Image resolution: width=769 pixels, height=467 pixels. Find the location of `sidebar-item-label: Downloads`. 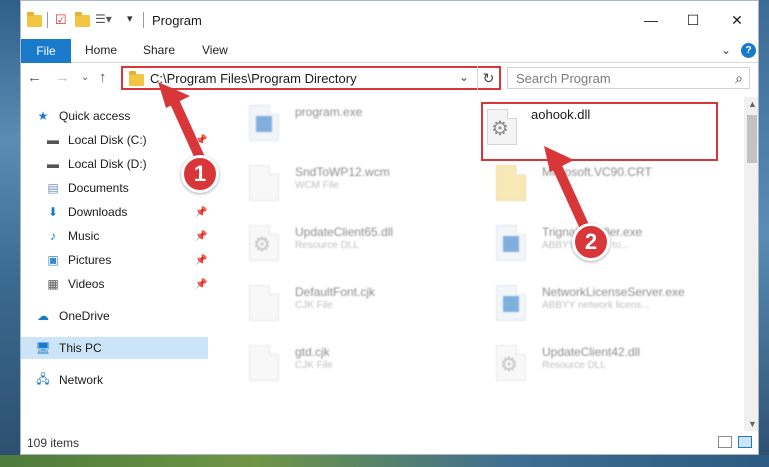

sidebar-item-label: Downloads is located at coordinates (98, 212).